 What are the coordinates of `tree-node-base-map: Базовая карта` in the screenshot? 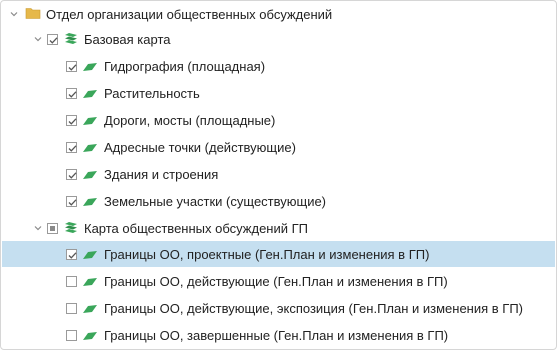 It's located at (278, 39).